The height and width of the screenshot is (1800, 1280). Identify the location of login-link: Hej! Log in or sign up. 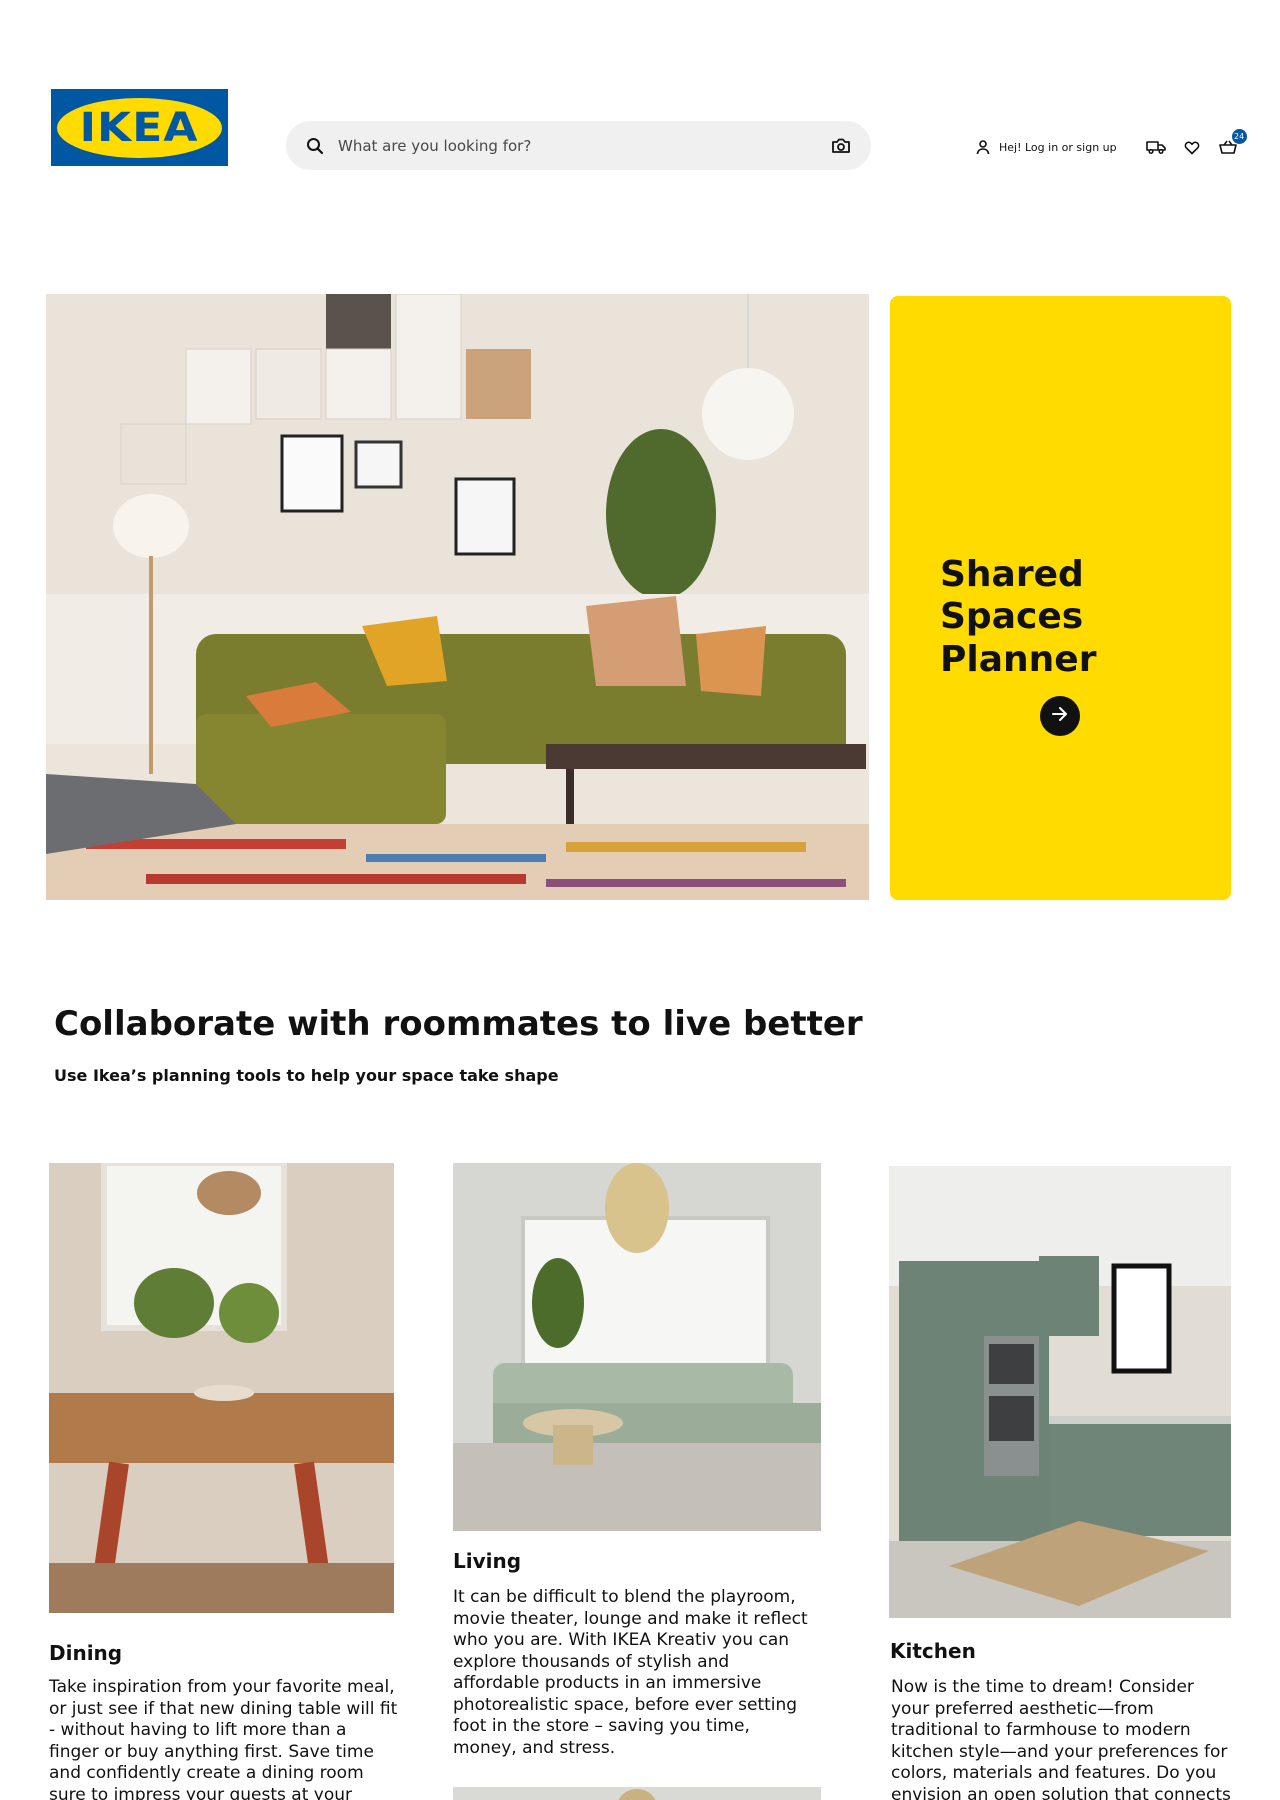
(1046, 147).